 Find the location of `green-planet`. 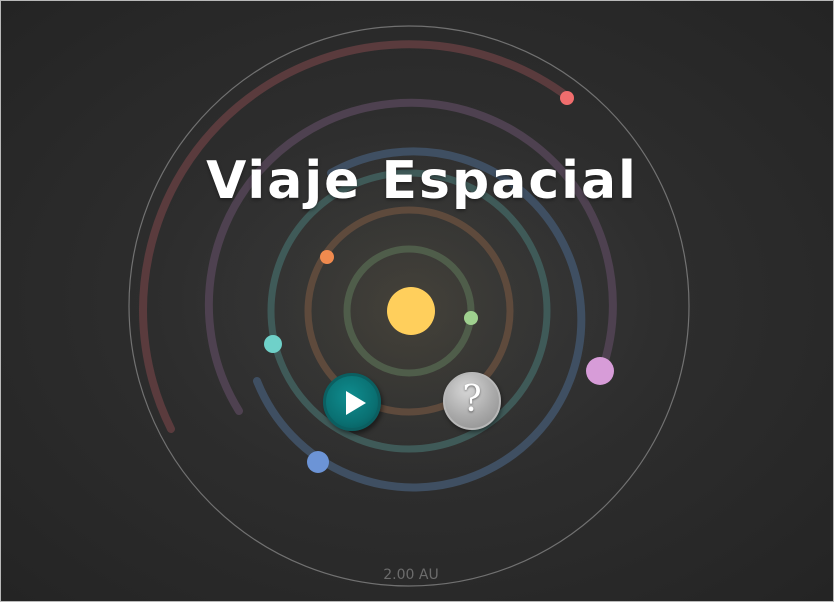

green-planet is located at coordinates (471, 318).